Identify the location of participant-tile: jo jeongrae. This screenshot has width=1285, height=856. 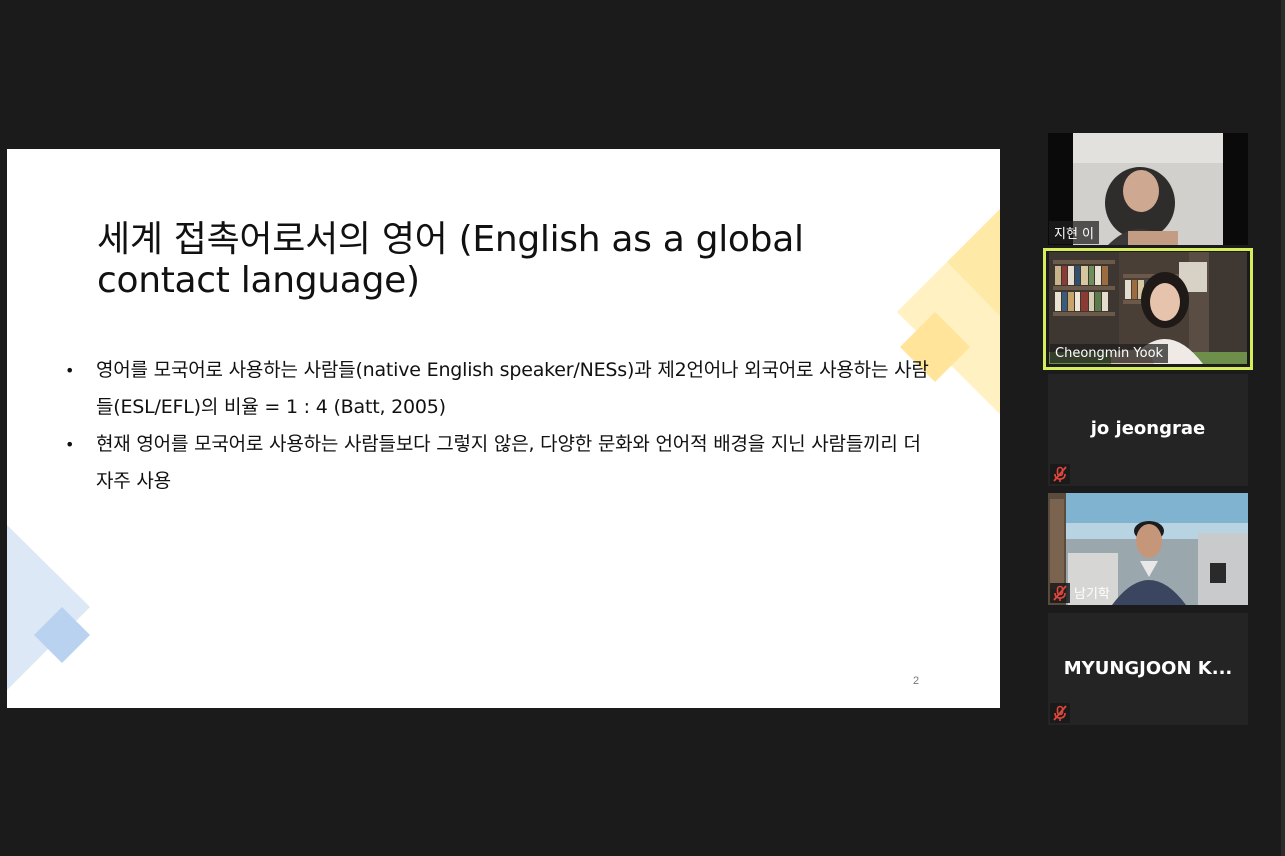
(1148, 430).